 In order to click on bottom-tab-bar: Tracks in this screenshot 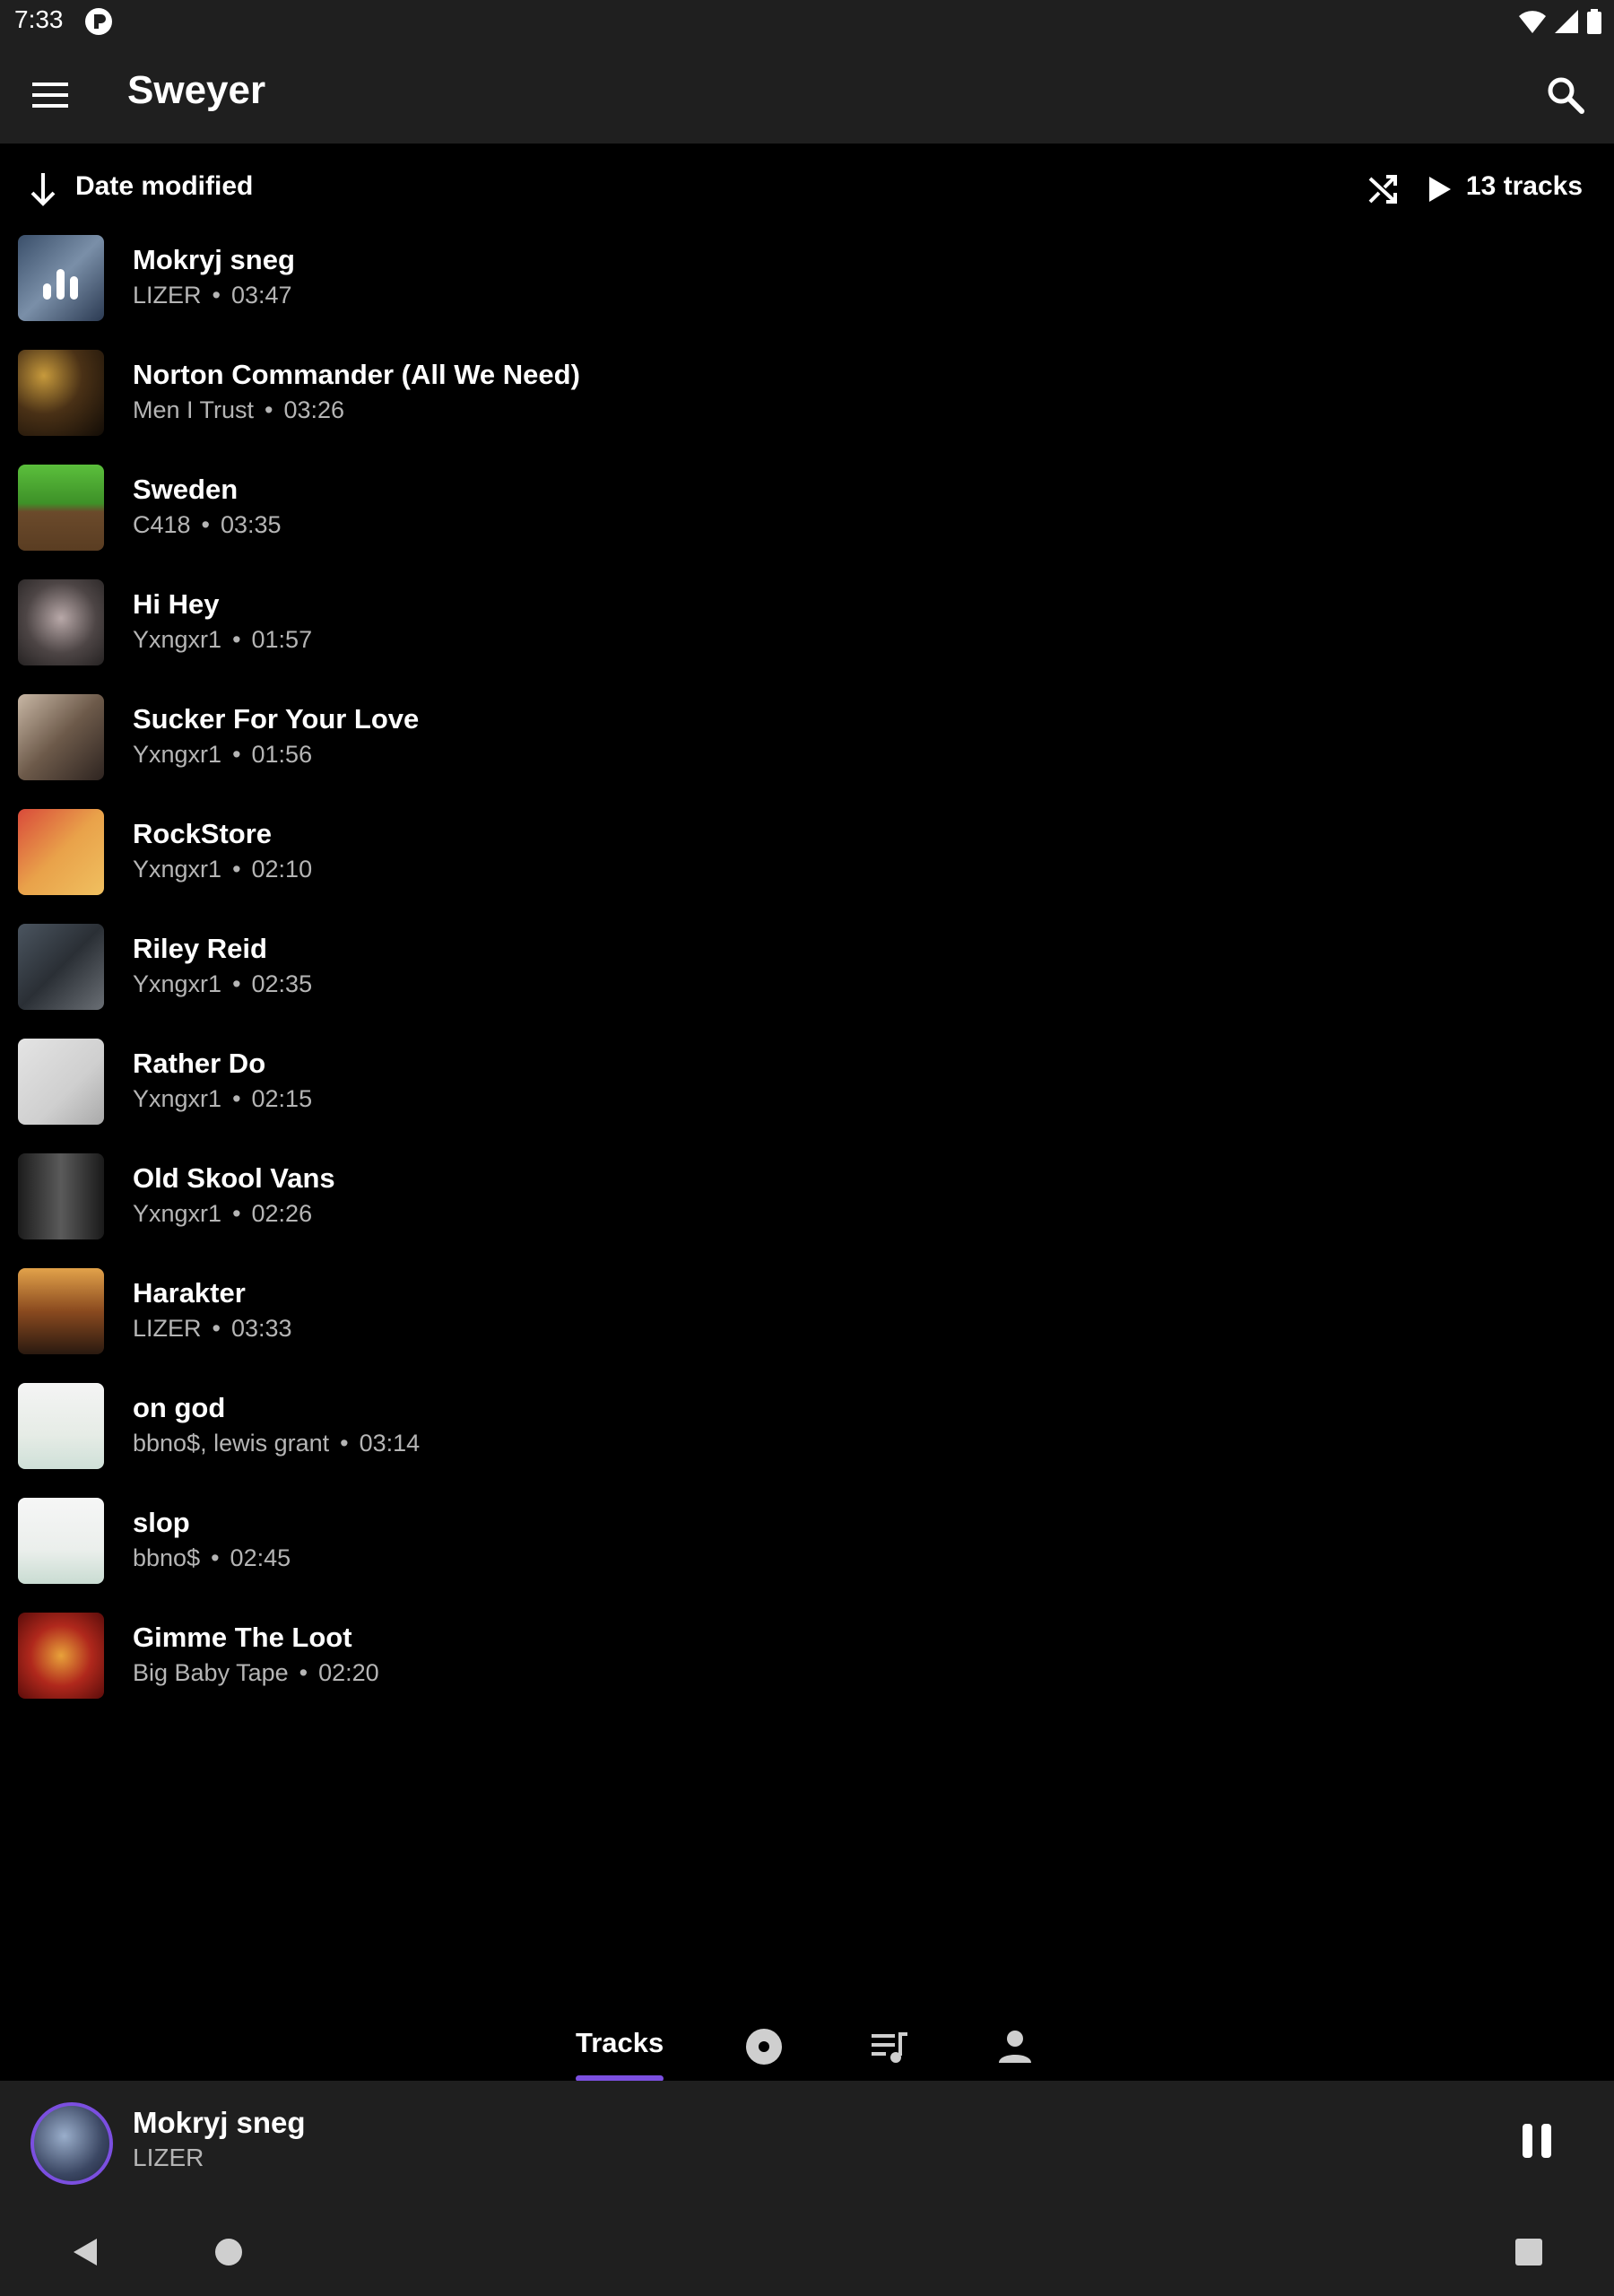, I will do `click(807, 2045)`.